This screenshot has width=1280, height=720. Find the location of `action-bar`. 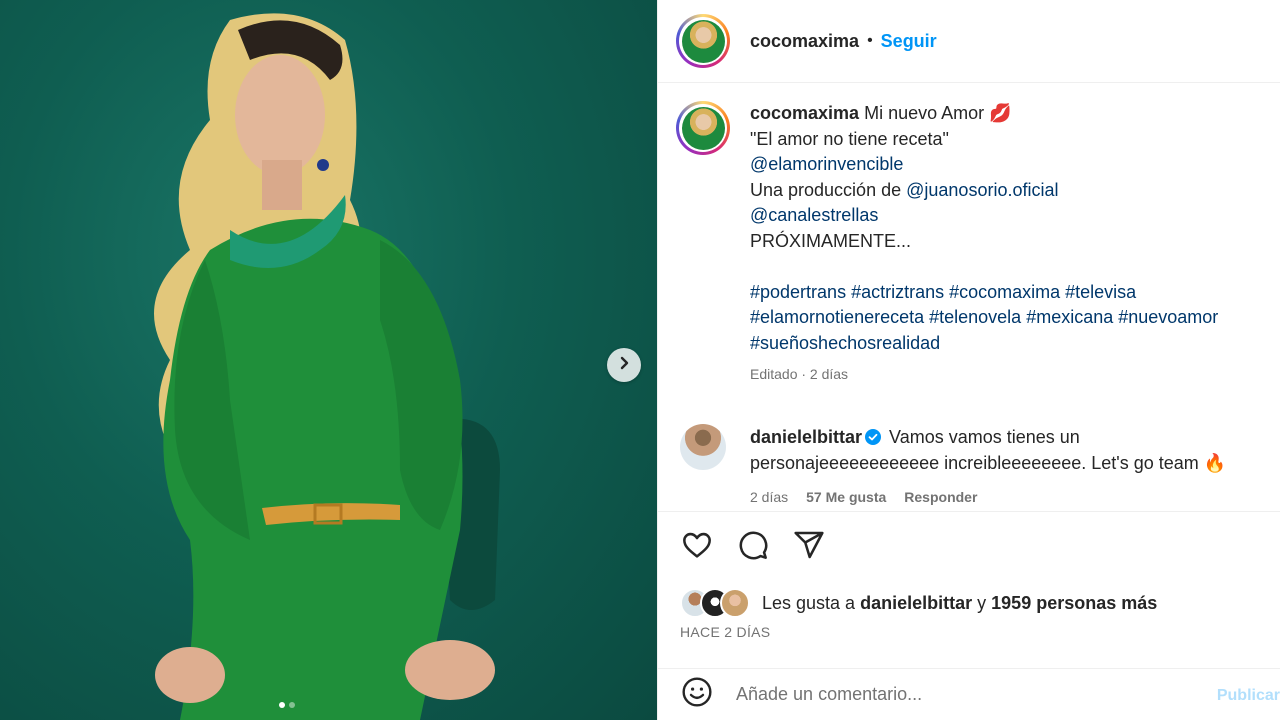

action-bar is located at coordinates (753, 547).